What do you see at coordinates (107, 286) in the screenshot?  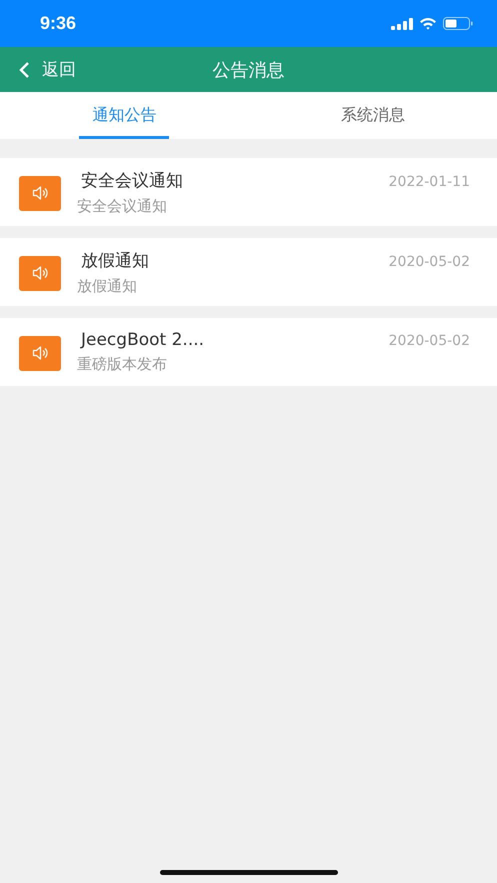 I see `notice-summary: 放假通知` at bounding box center [107, 286].